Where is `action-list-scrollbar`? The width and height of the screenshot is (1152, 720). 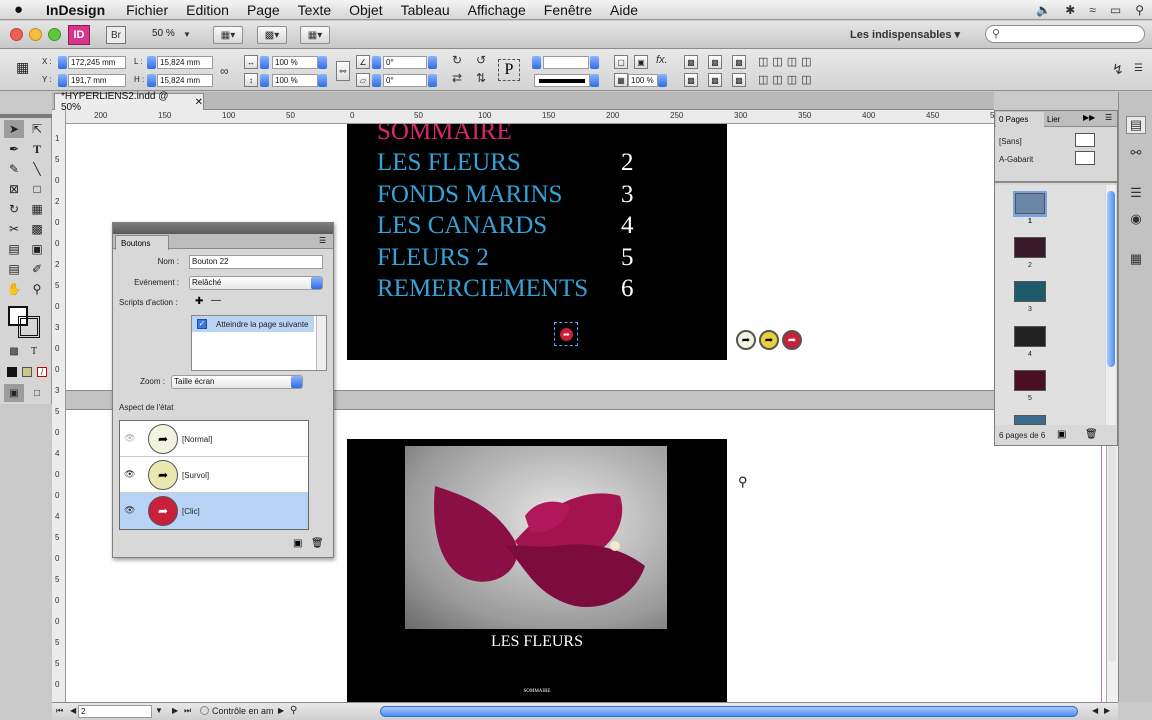 action-list-scrollbar is located at coordinates (321, 343).